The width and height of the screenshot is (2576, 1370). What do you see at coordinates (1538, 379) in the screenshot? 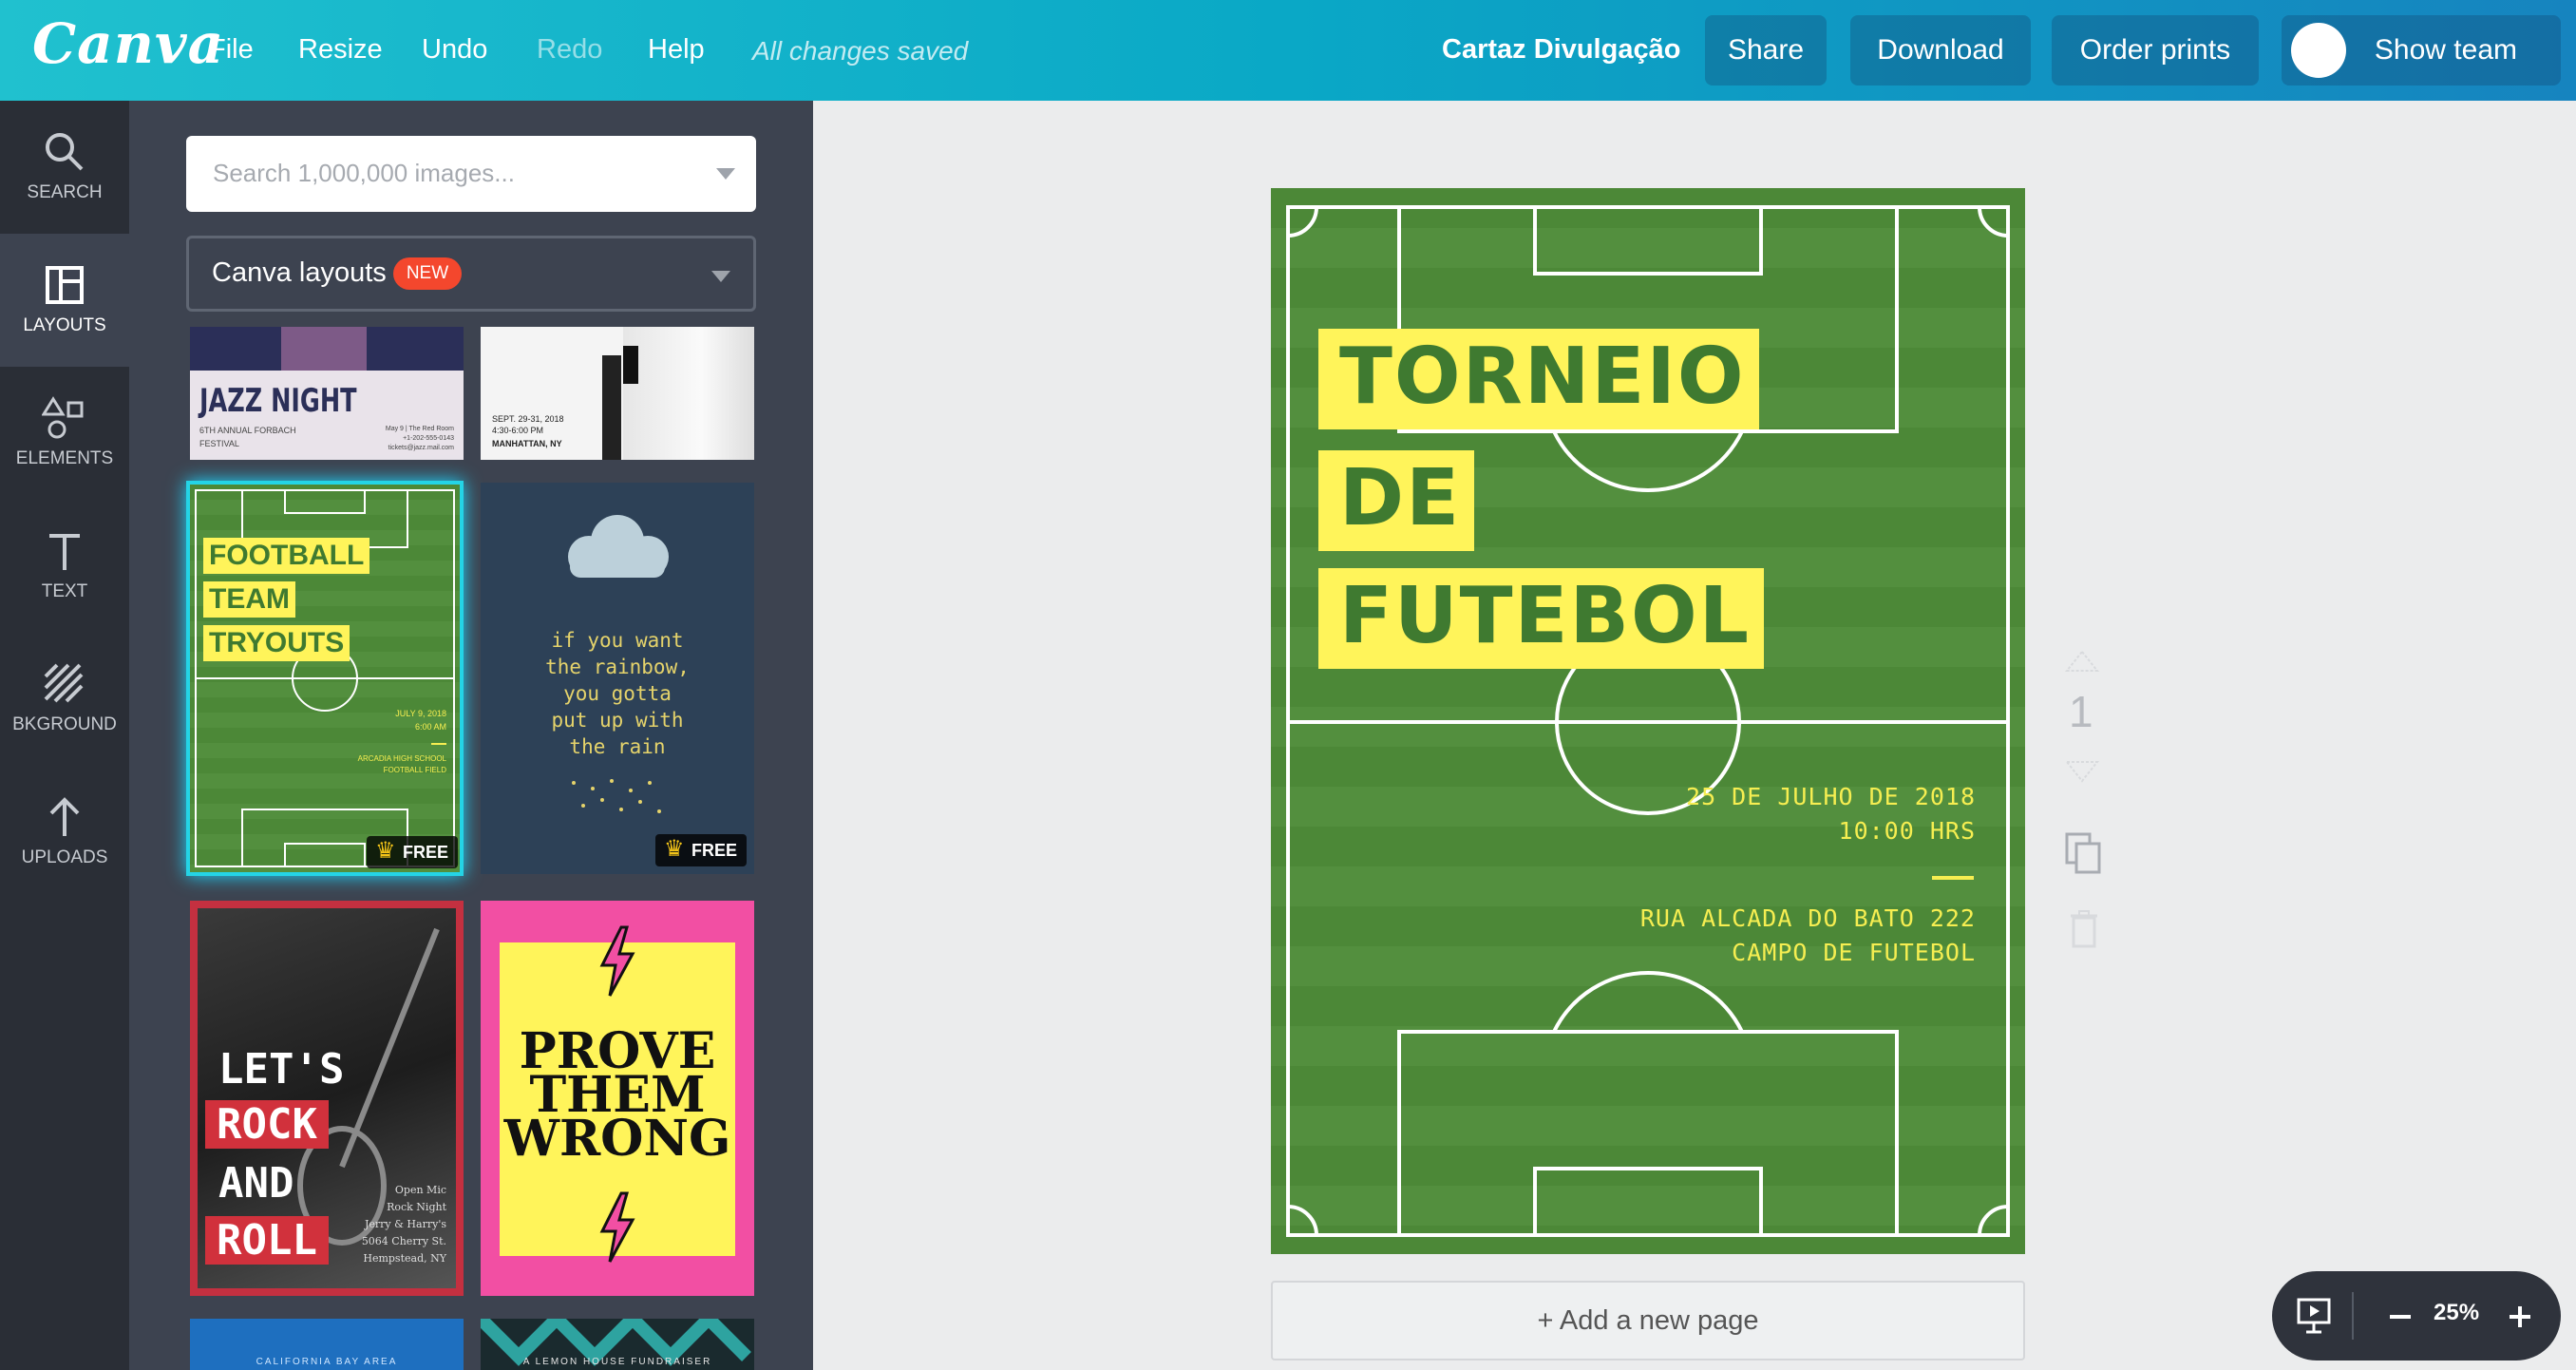
I see `poster-title-line1: TORNEIO` at bounding box center [1538, 379].